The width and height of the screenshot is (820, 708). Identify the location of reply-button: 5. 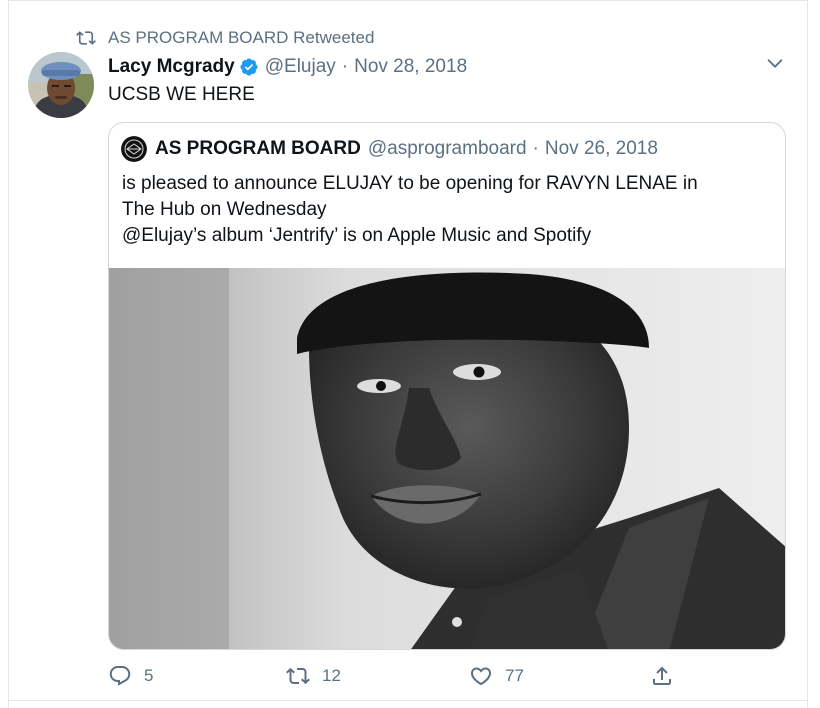
(130, 676).